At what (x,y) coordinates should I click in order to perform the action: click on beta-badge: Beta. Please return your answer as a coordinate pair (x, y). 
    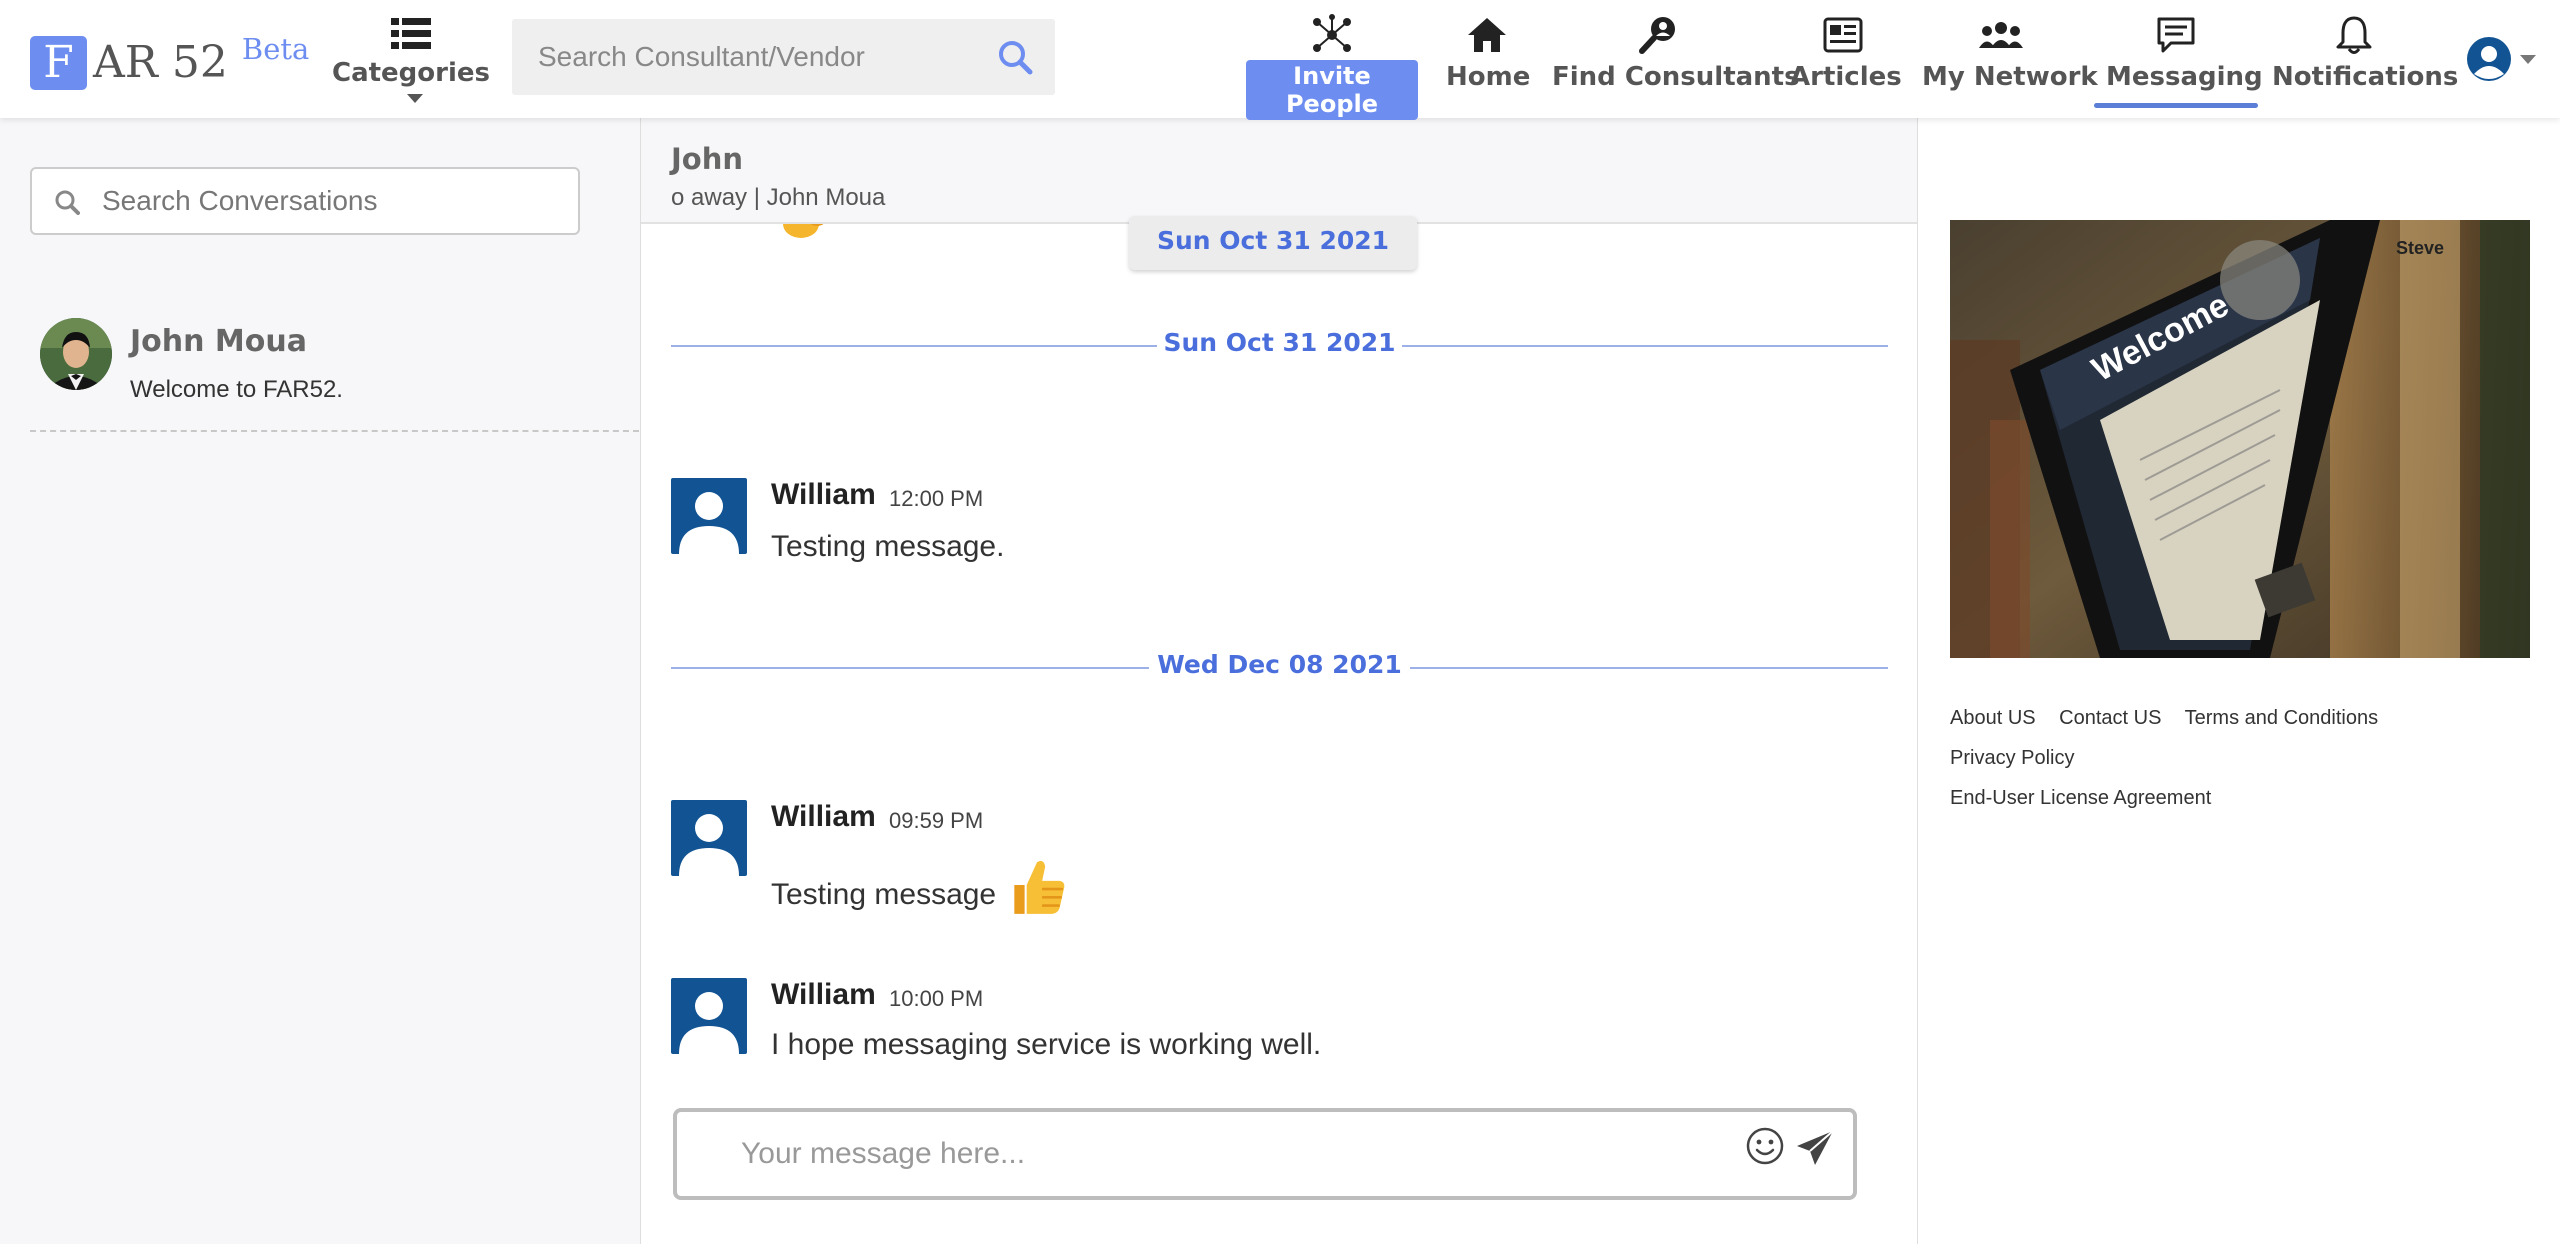
    Looking at the image, I should click on (275, 49).